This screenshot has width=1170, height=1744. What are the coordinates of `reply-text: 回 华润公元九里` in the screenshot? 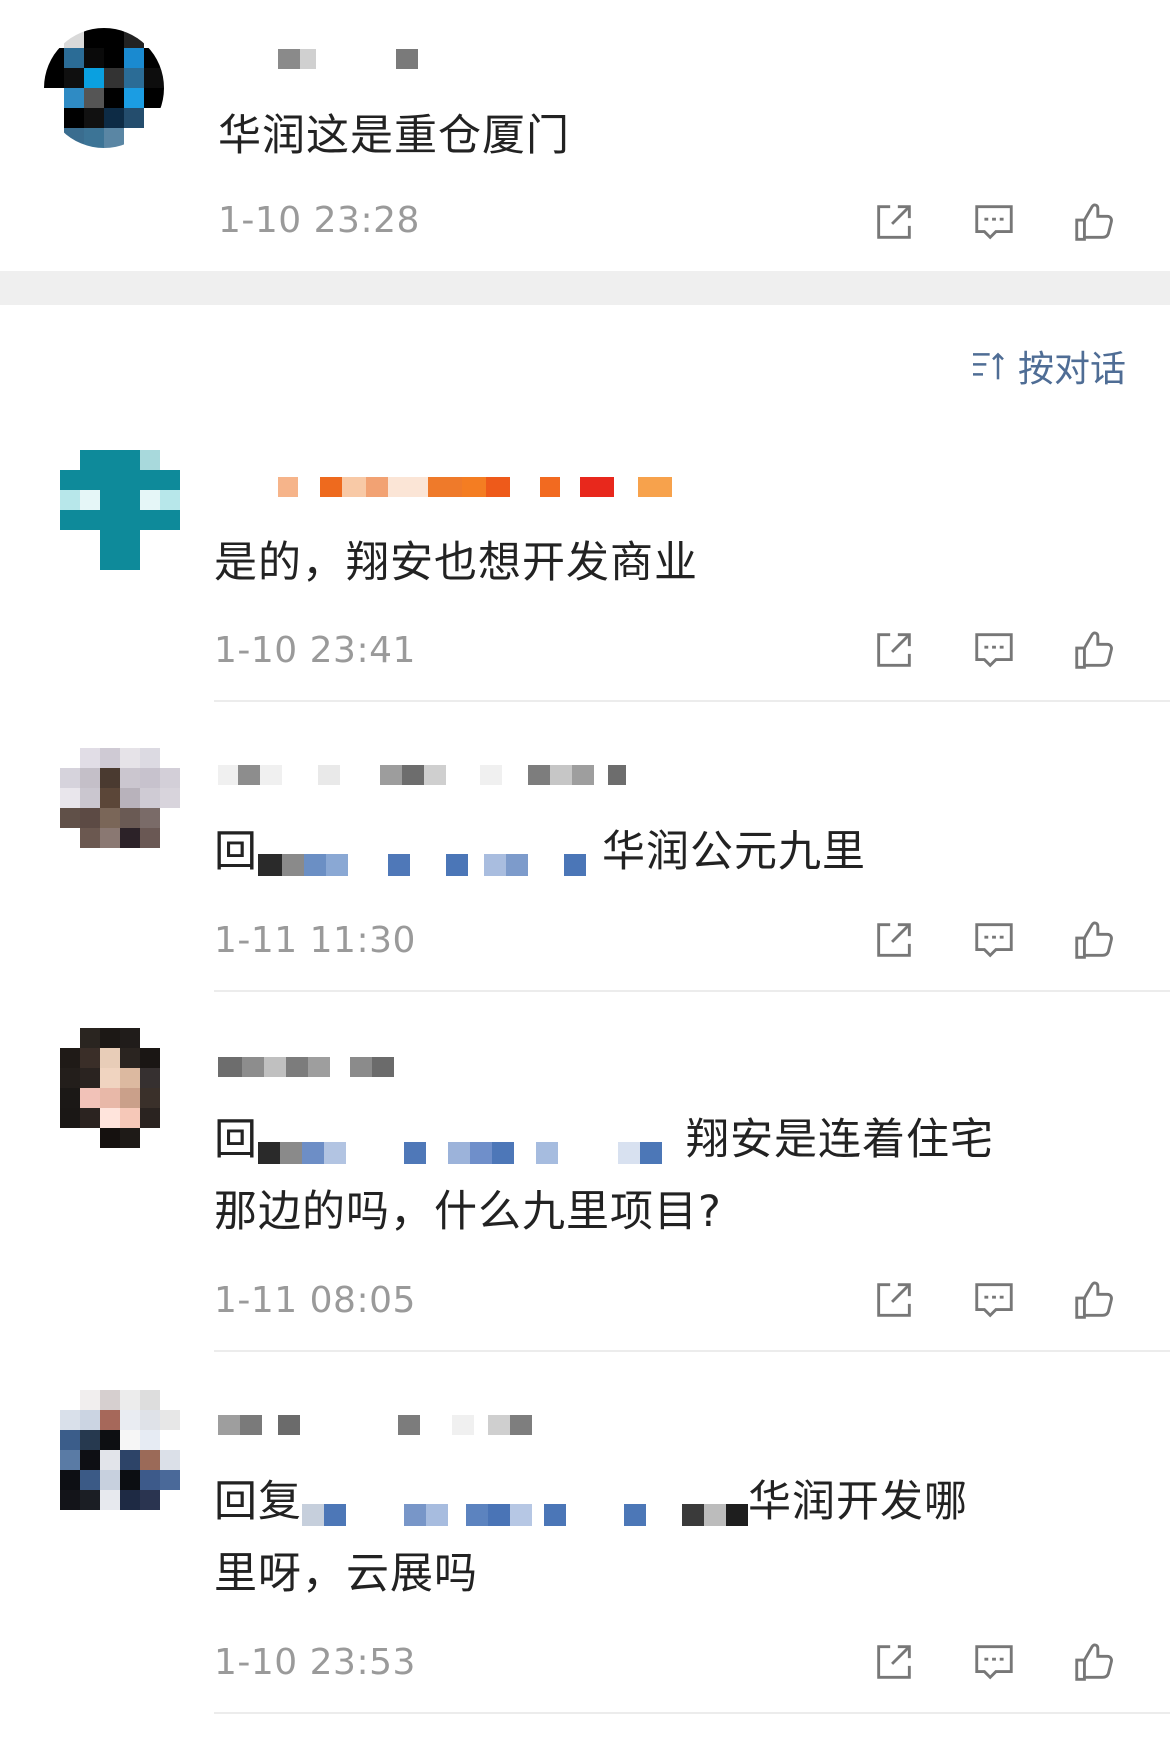 It's located at (540, 852).